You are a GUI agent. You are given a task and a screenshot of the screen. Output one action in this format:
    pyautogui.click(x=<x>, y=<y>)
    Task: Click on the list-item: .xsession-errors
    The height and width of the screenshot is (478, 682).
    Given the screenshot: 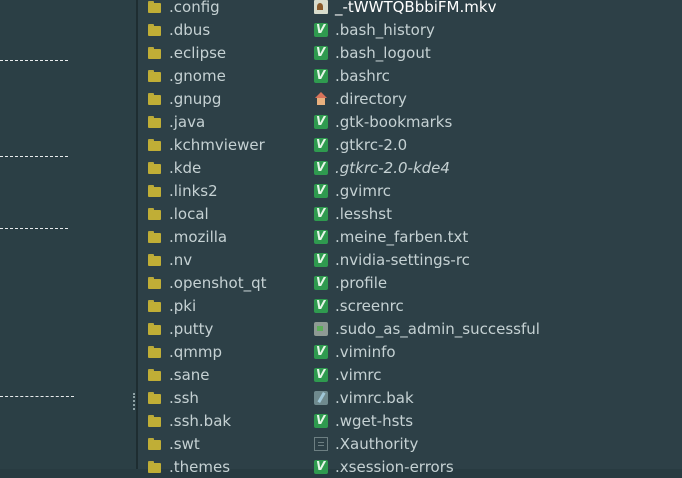 What is the action you would take?
    pyautogui.click(x=427, y=466)
    